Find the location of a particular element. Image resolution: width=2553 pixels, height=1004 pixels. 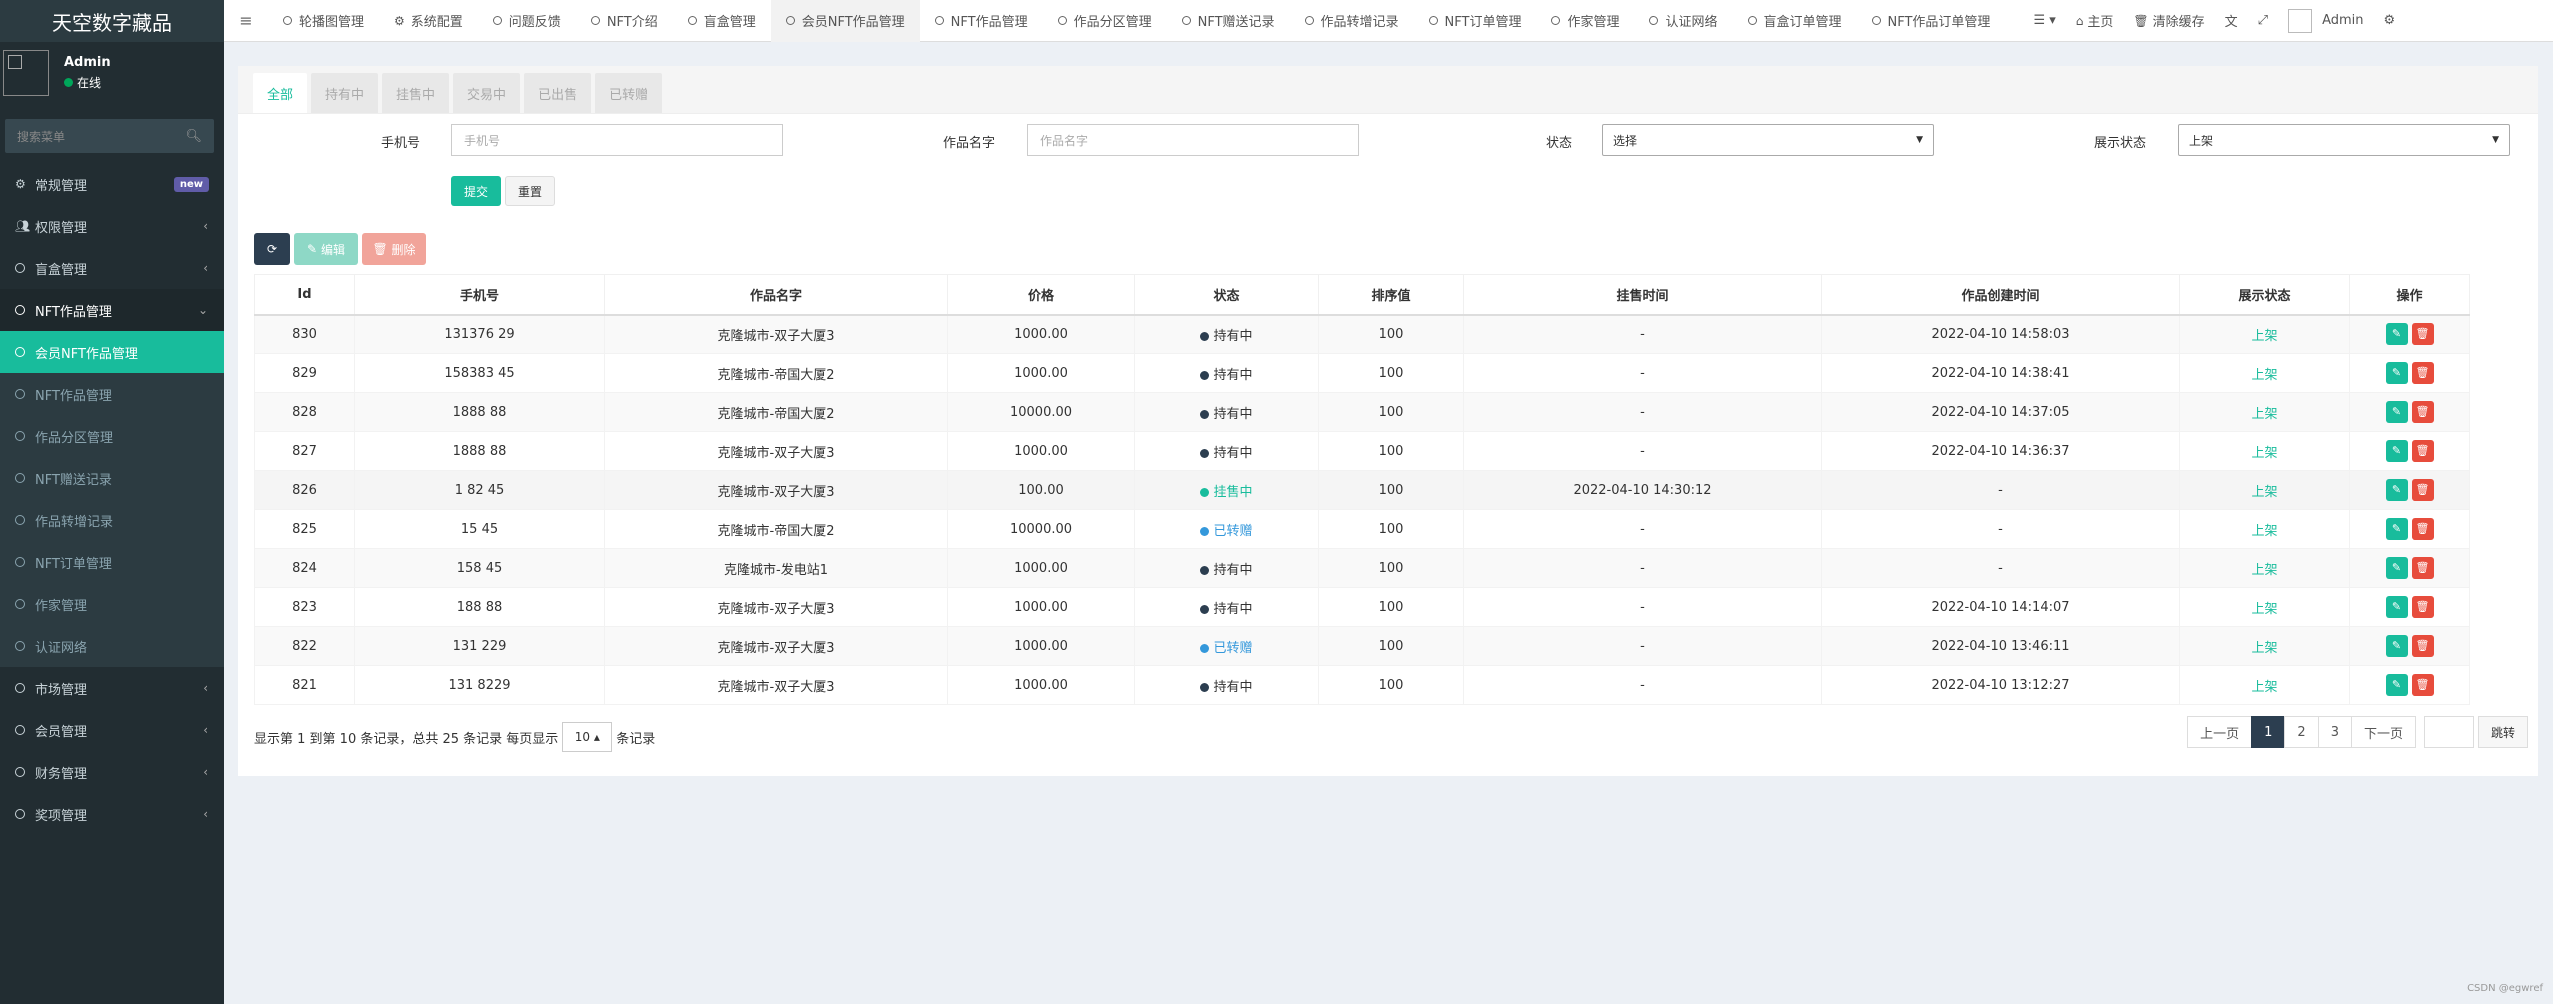

fullscreen-button: ⤢ is located at coordinates (2263, 20).